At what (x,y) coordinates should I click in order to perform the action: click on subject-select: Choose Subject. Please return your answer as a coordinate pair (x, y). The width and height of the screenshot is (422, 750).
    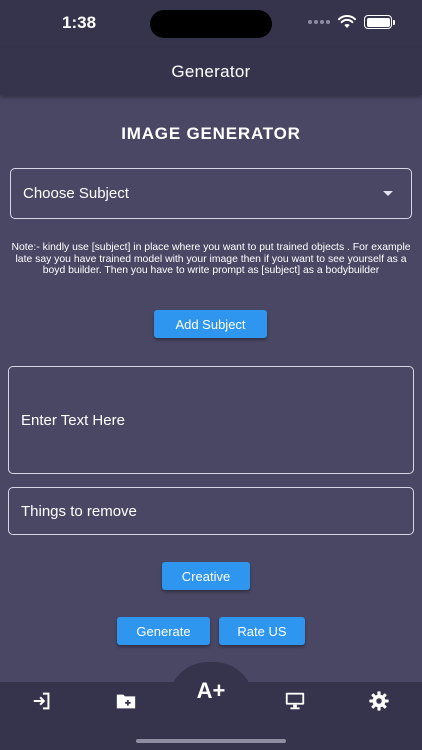
    Looking at the image, I should click on (211, 193).